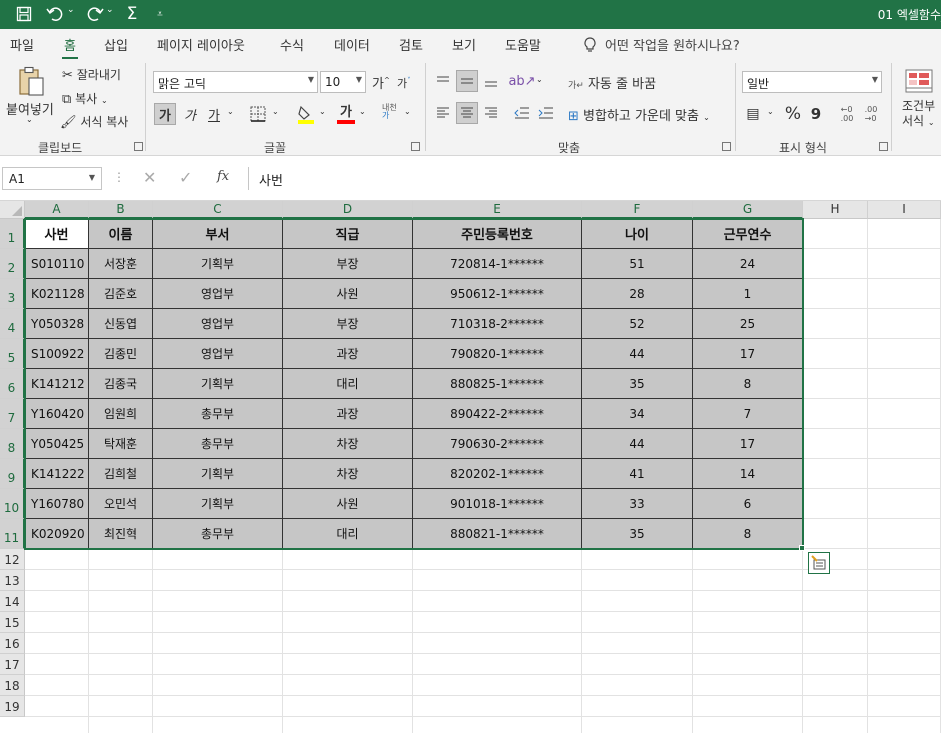  I want to click on fill-color-icon, so click(306, 114).